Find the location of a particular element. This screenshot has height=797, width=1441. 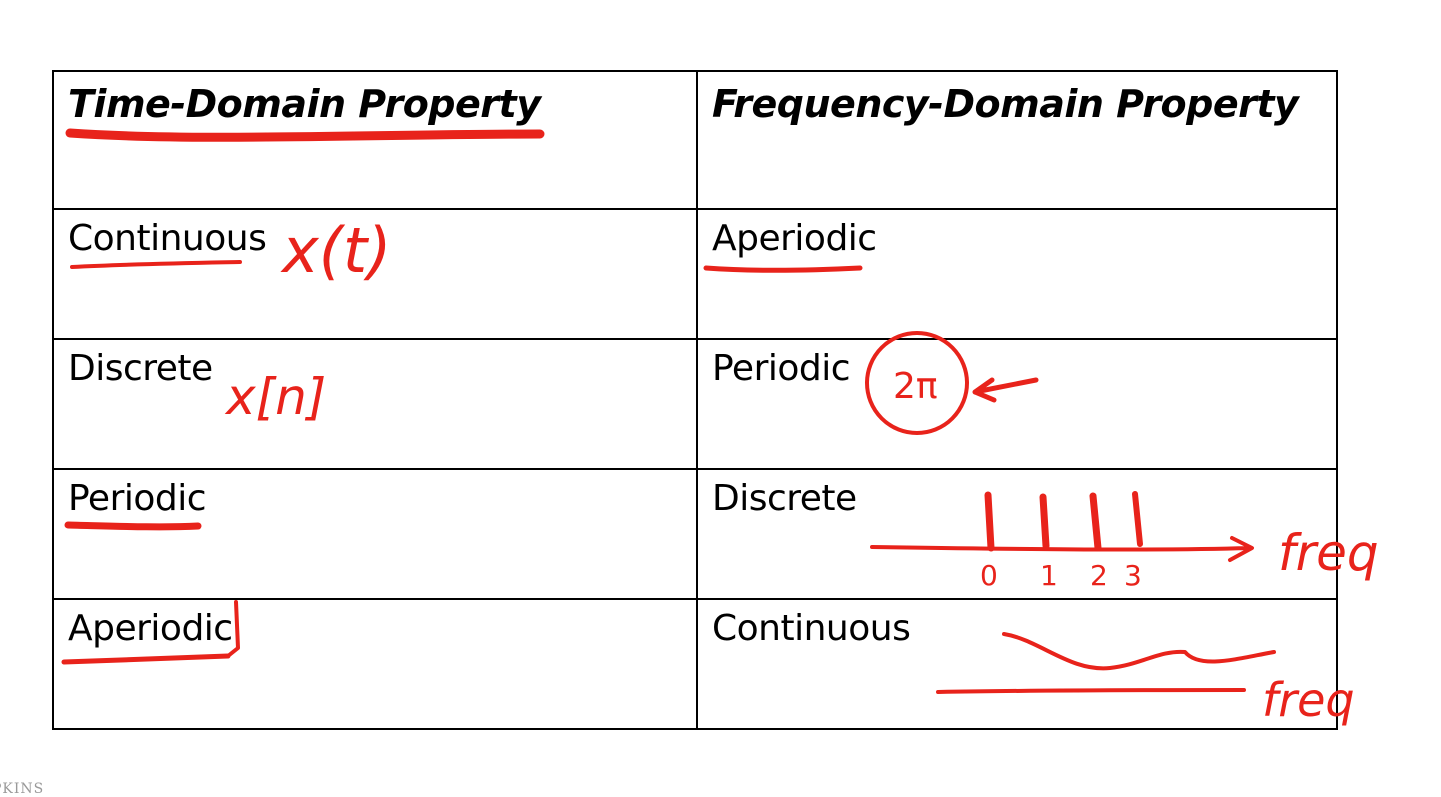

header-frequency-domain: Frequency-Domain Property is located at coordinates (1017, 140).